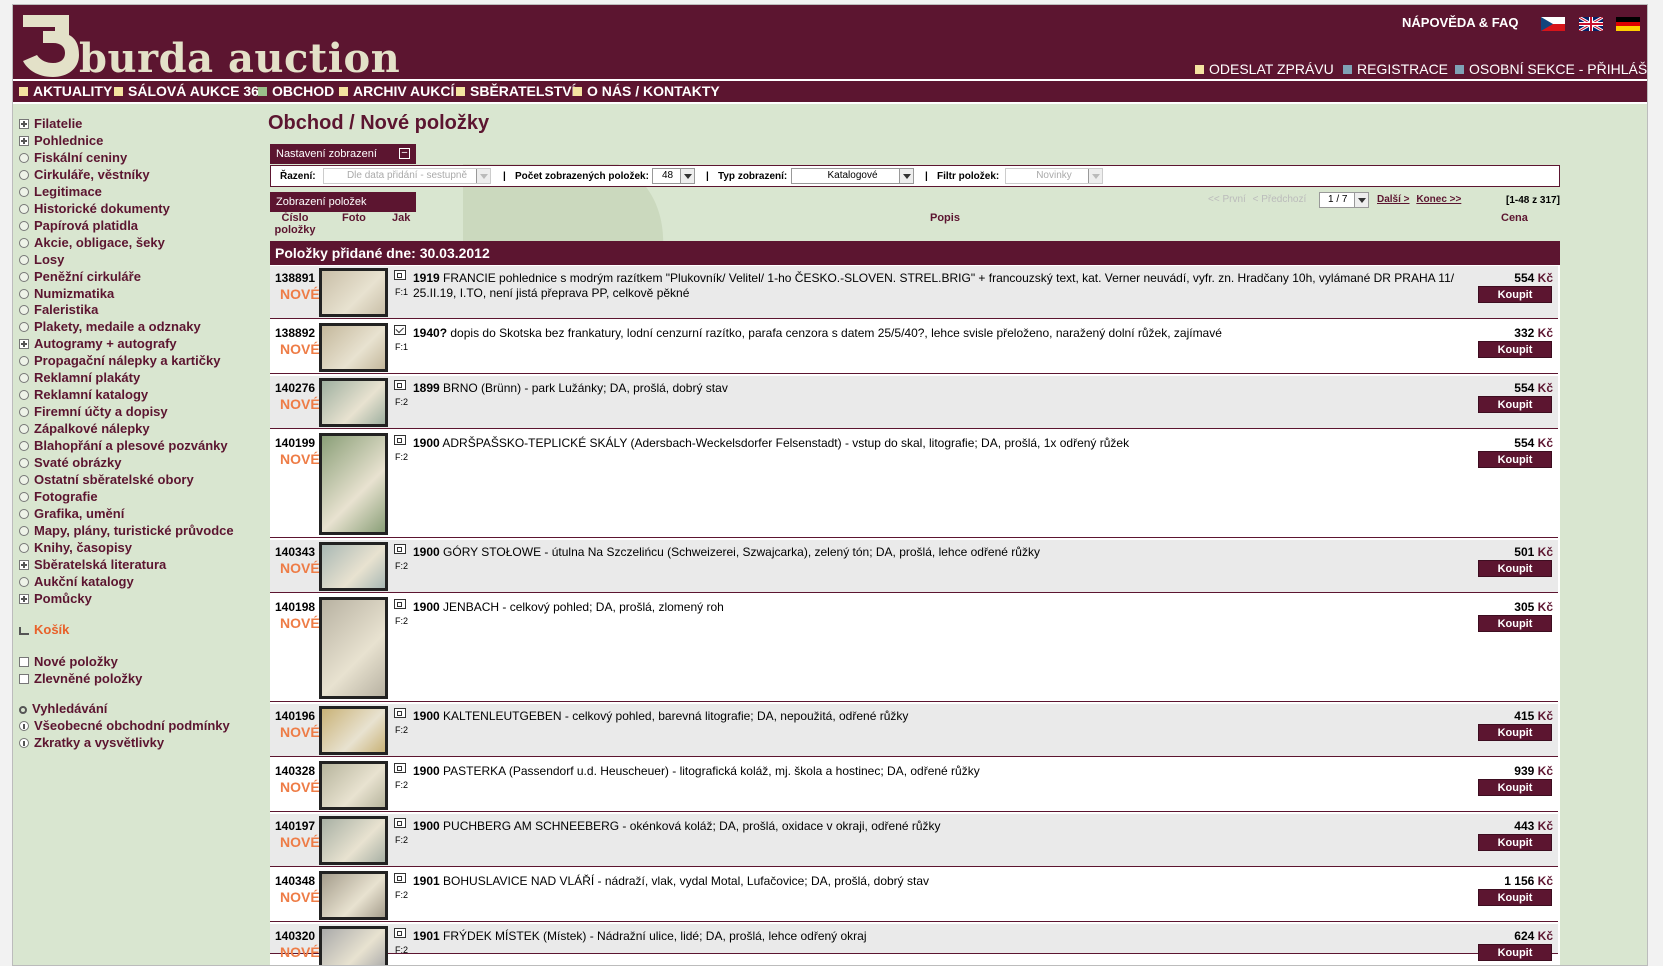  Describe the element at coordinates (73, 157) in the screenshot. I see `sidebar-item-category: Fiskální ceniny` at that location.